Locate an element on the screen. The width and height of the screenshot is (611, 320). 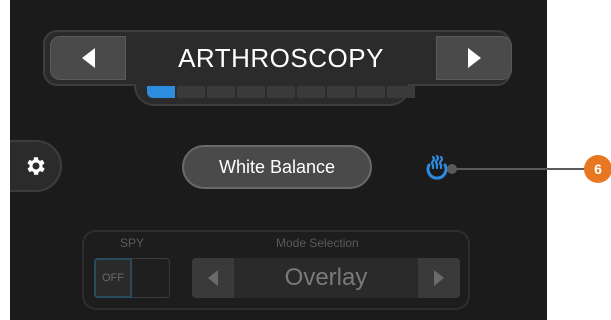
mode-progress-segments is located at coordinates (281, 92).